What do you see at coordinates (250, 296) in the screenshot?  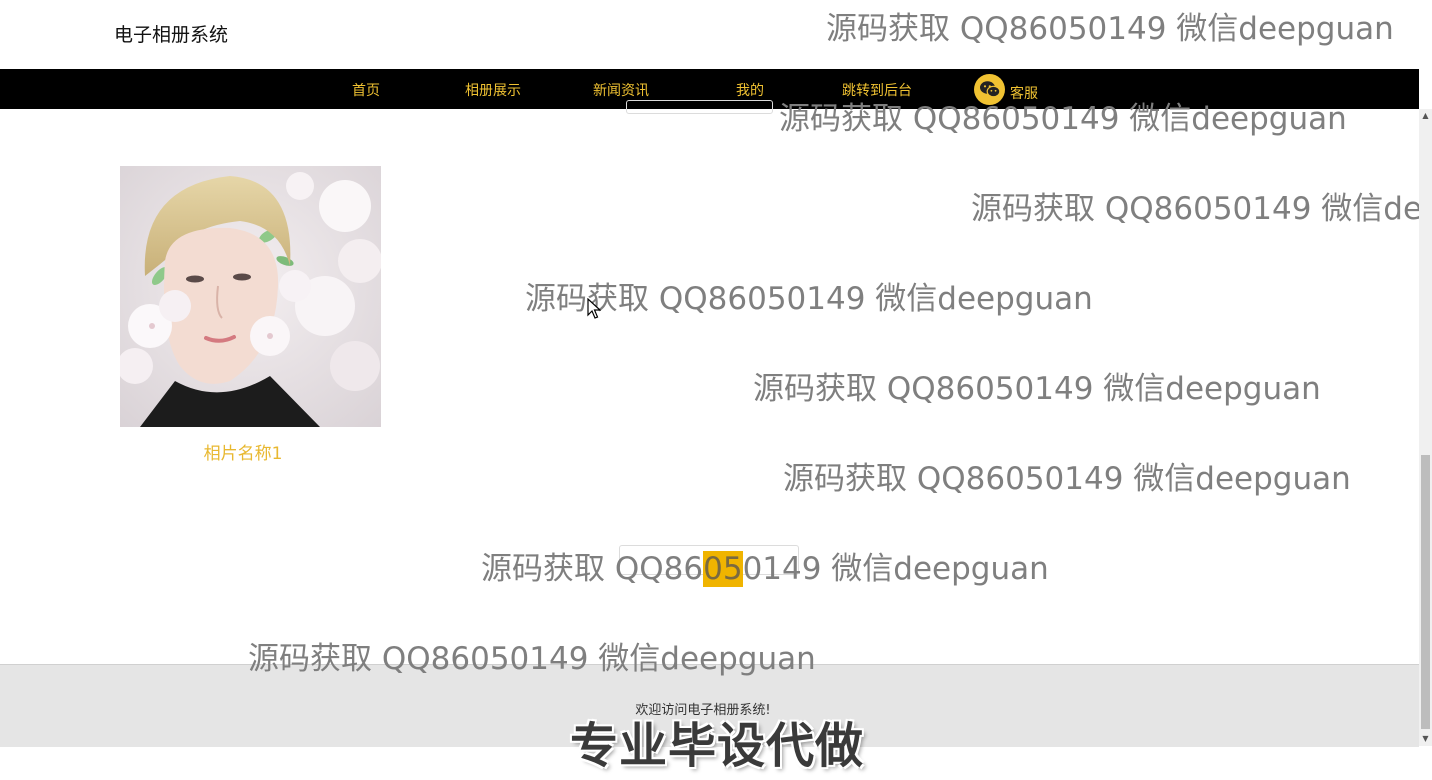 I see `photo-thumbnail` at bounding box center [250, 296].